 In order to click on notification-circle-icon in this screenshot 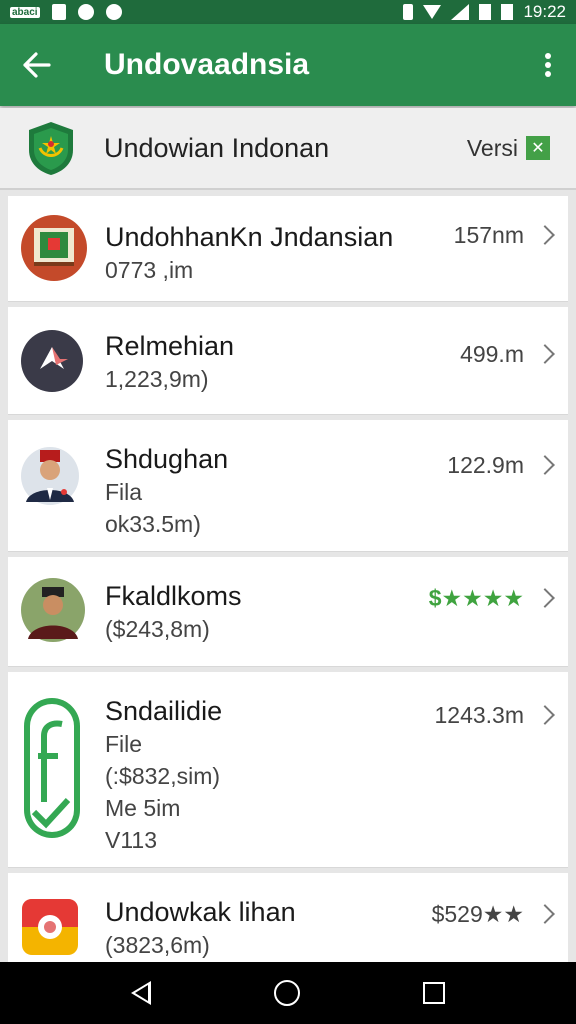, I will do `click(85, 12)`.